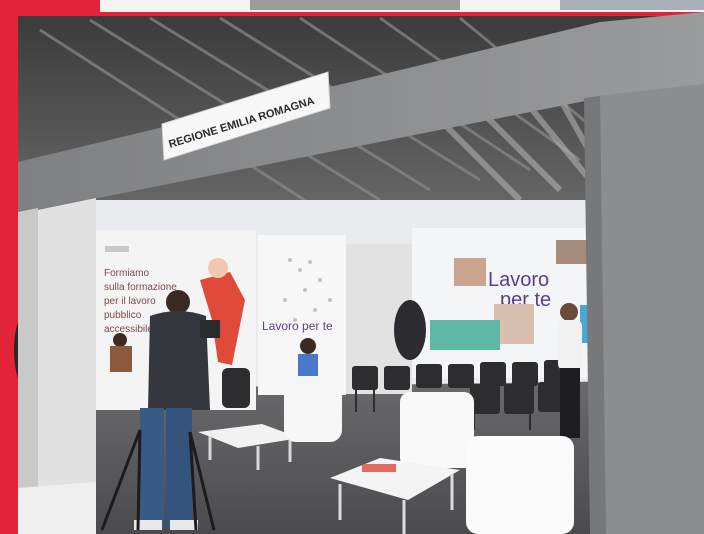 This screenshot has width=704, height=534. I want to click on arch-left-pillar, so click(67, 352).